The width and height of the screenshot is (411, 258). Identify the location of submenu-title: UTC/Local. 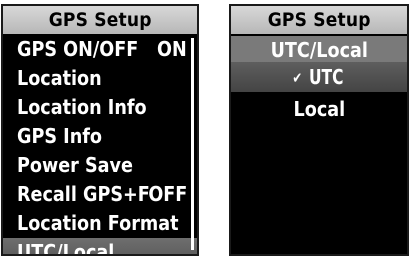
(319, 50).